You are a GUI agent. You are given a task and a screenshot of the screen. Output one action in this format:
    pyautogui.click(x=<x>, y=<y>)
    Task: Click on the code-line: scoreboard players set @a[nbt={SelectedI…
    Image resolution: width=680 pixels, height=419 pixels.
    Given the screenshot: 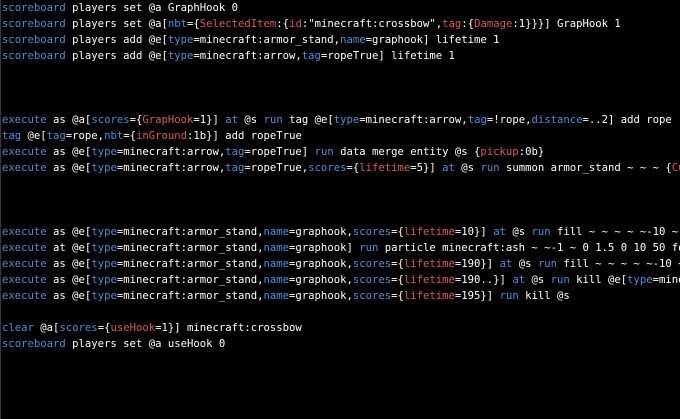 What is the action you would take?
    pyautogui.click(x=341, y=24)
    